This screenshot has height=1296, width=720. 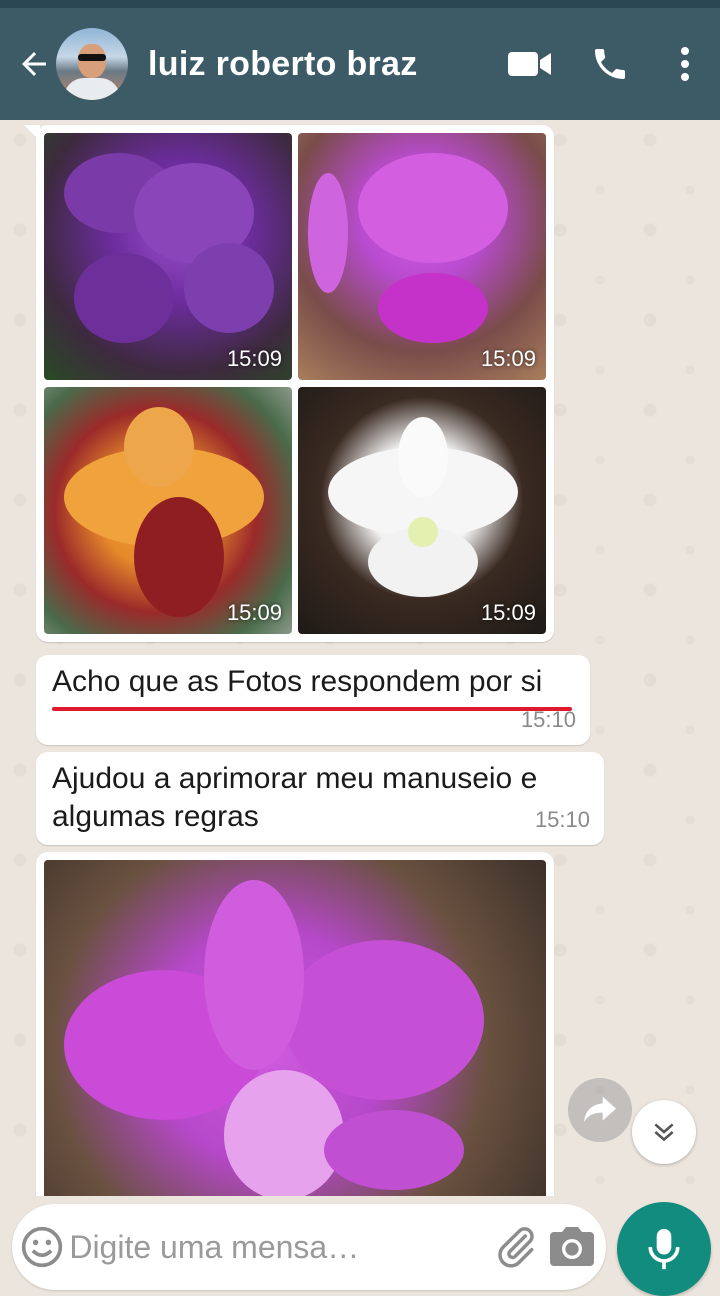 What do you see at coordinates (279, 1247) in the screenshot?
I see `message-input` at bounding box center [279, 1247].